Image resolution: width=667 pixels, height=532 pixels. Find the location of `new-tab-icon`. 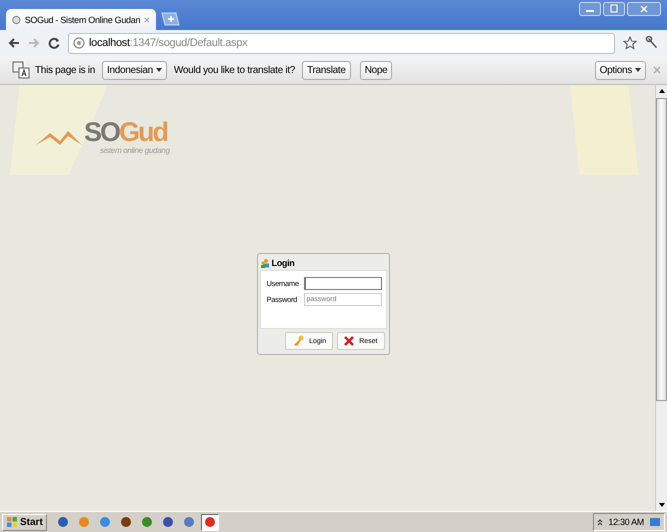

new-tab-icon is located at coordinates (170, 19).